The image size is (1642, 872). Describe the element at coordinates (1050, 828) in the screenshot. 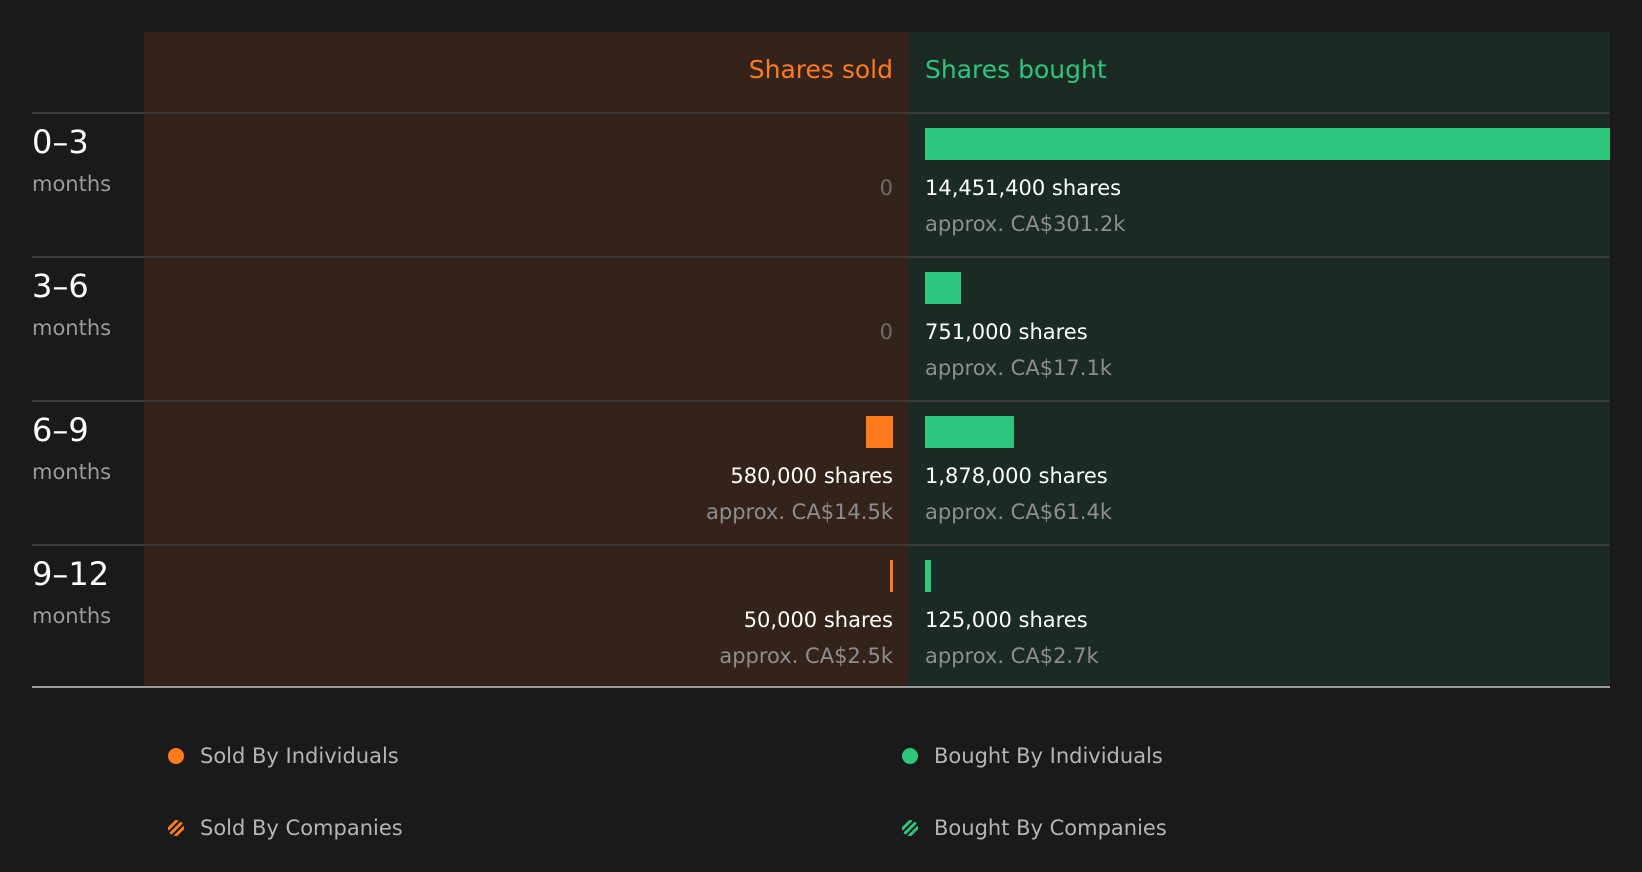

I see `legend-label: Bought By Companies` at that location.